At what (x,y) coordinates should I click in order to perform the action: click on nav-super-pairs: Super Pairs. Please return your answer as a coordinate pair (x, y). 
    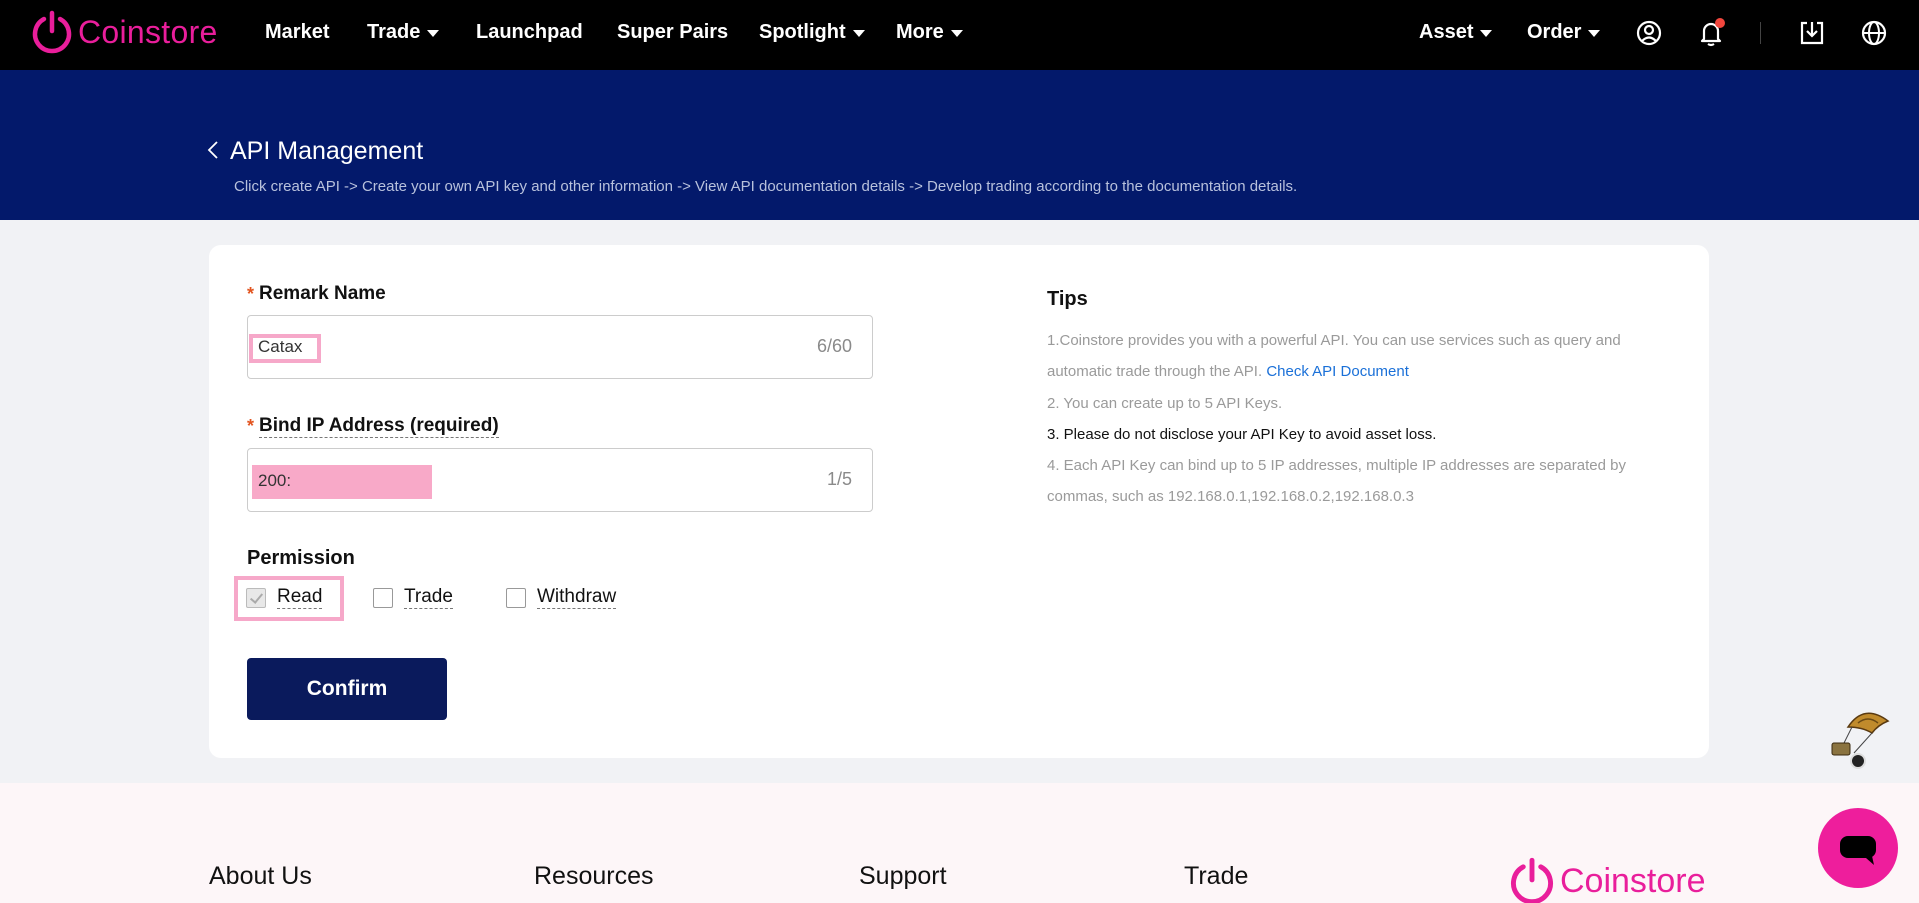
    Looking at the image, I should click on (672, 32).